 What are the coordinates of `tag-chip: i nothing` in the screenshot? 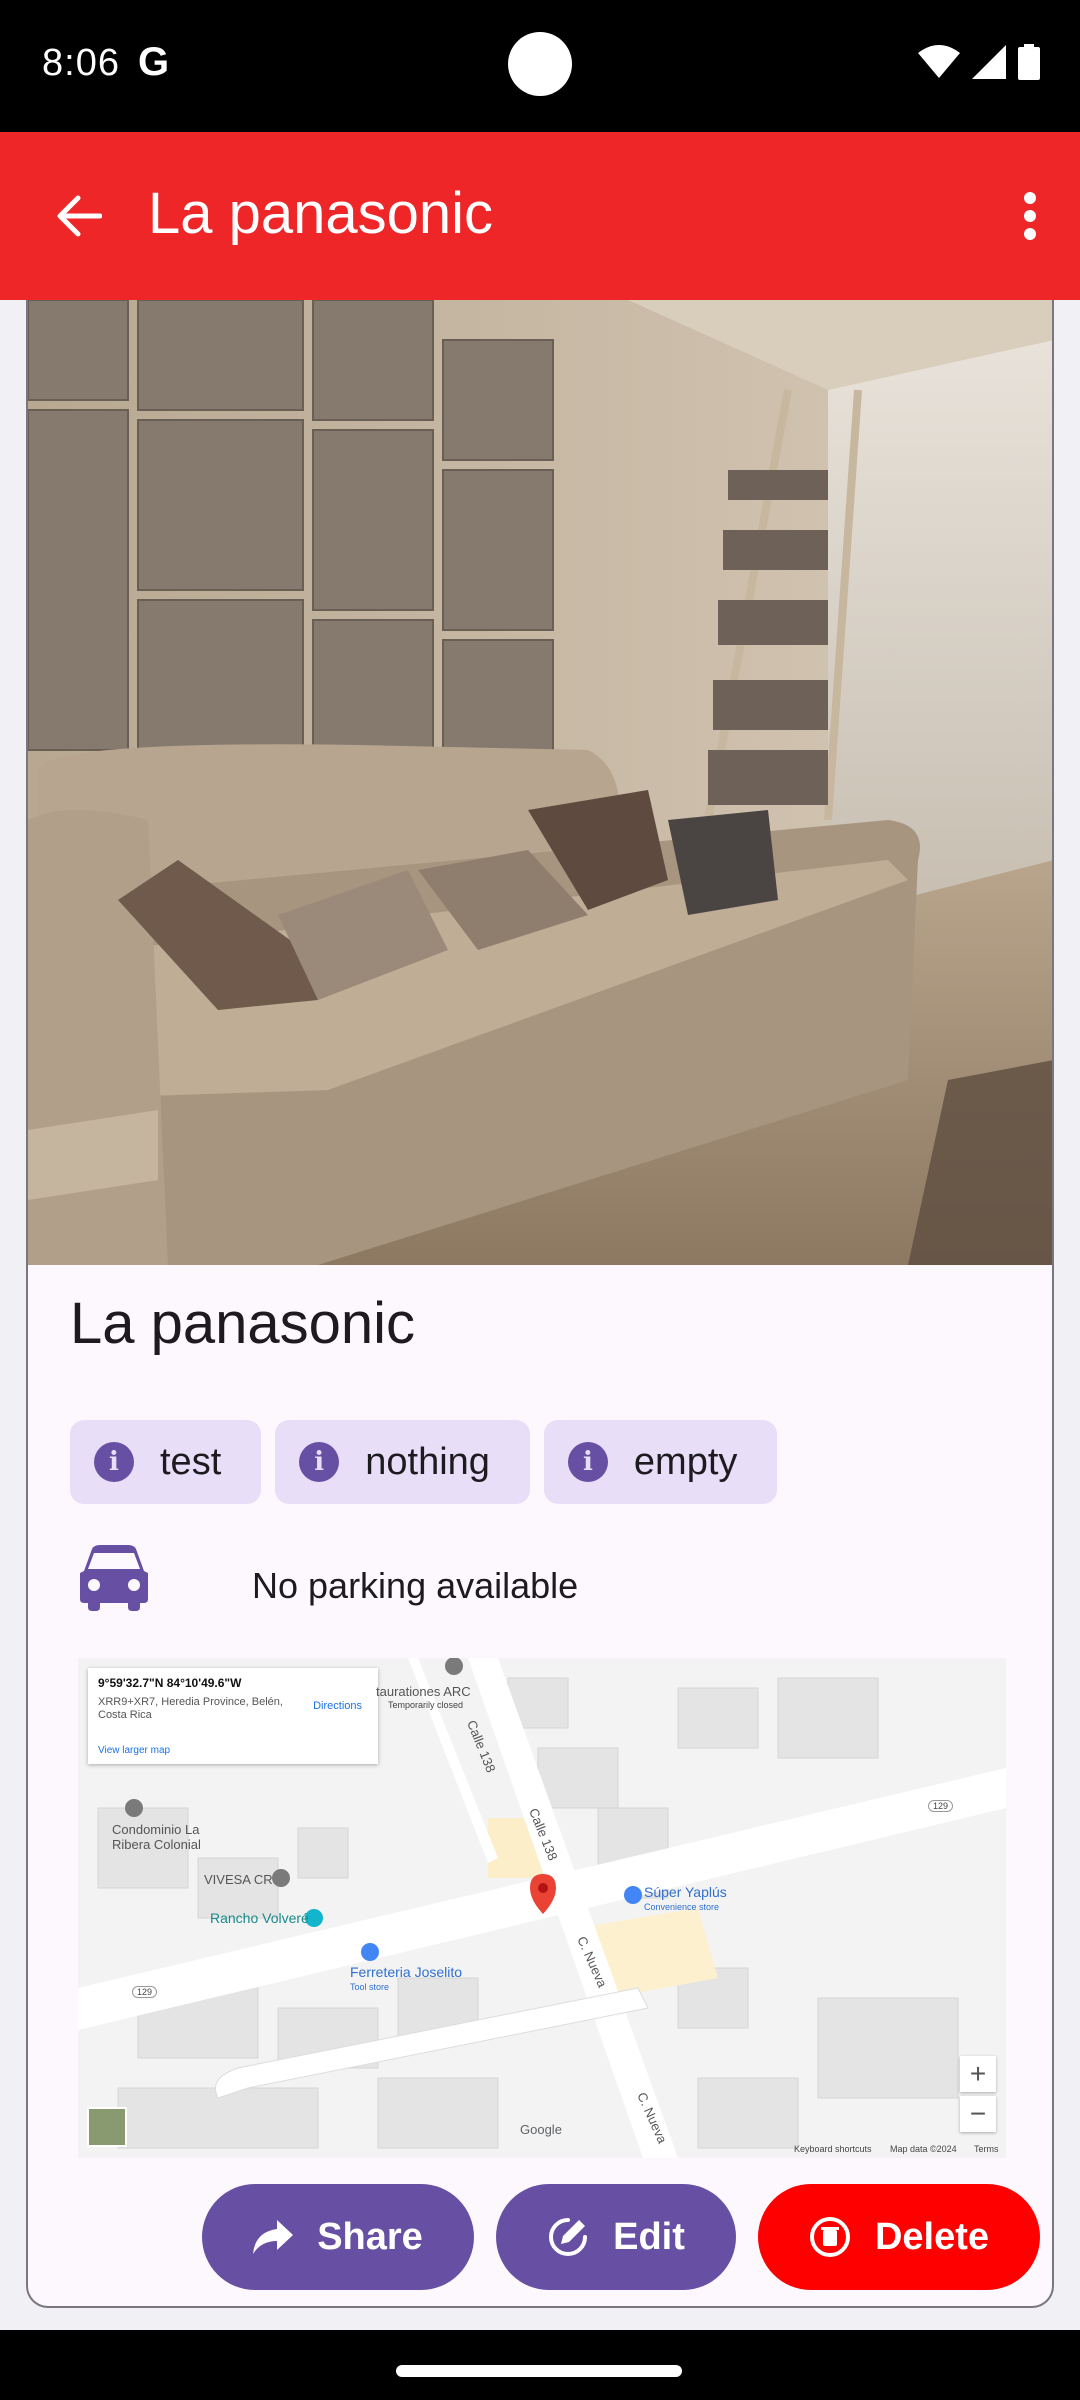 It's located at (402, 1462).